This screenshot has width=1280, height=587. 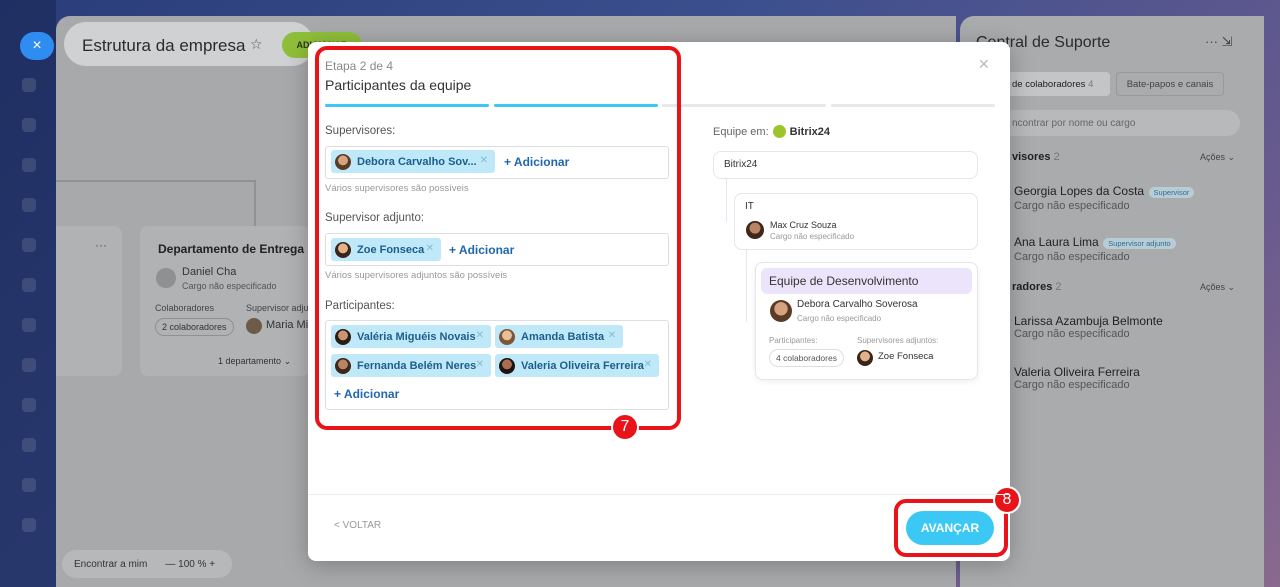 I want to click on tab-chats: Bate-papos e canais, so click(x=1170, y=84).